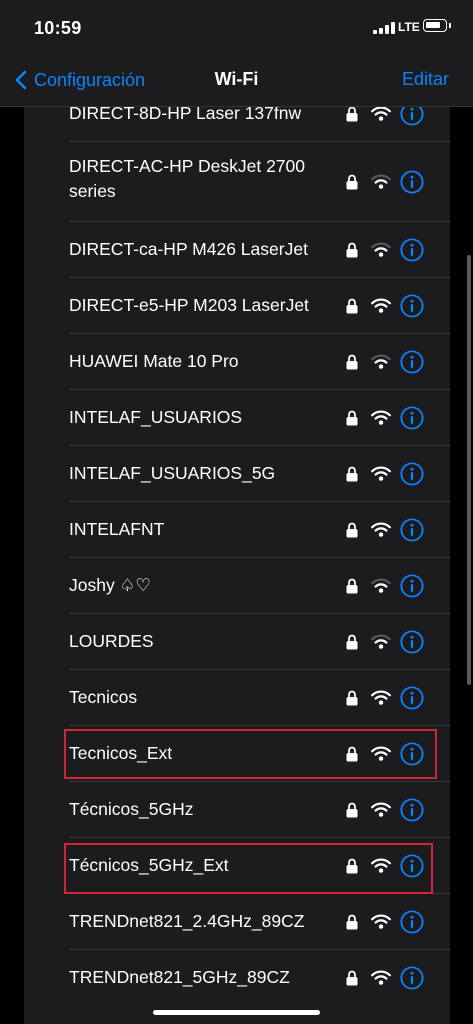  What do you see at coordinates (154, 361) in the screenshot?
I see `network-name: HUAWEI Mate 10 Pro` at bounding box center [154, 361].